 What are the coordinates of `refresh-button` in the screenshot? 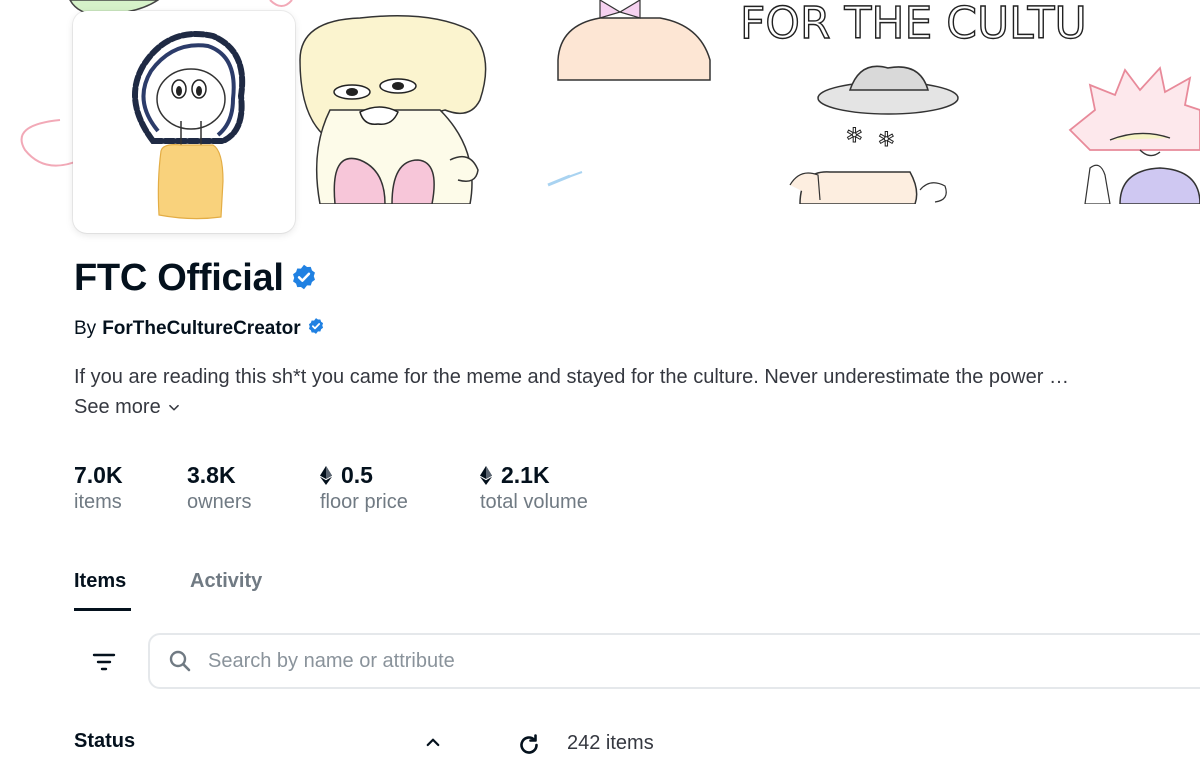 It's located at (529, 745).